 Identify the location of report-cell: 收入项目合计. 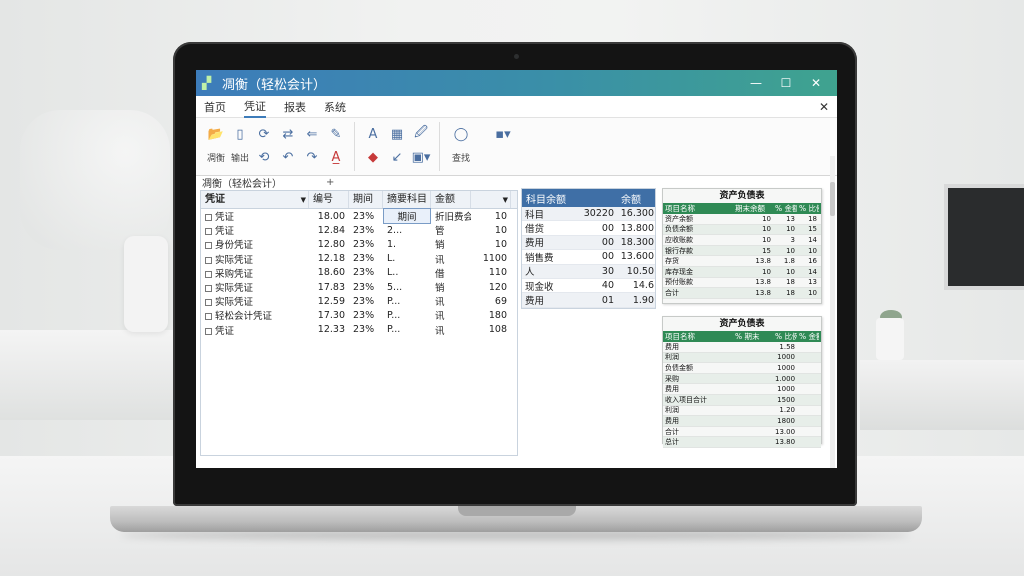
(686, 399).